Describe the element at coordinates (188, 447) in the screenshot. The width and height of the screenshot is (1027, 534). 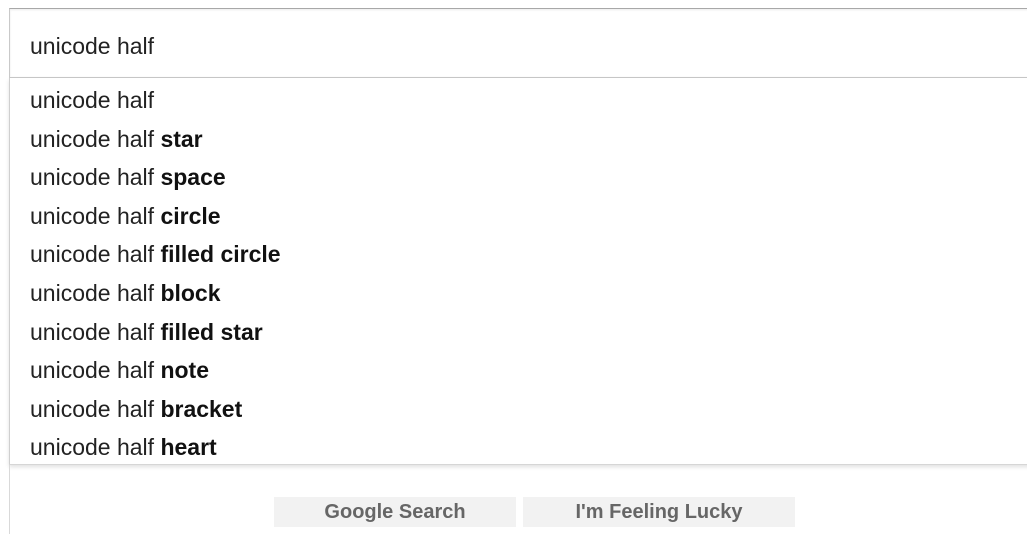
I see `suggestion-completion-text: heart` at that location.